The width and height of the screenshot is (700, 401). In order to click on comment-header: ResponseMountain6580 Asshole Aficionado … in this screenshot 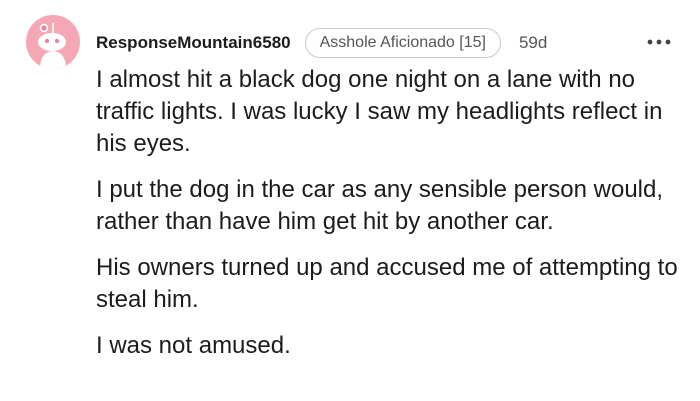, I will do `click(321, 43)`.